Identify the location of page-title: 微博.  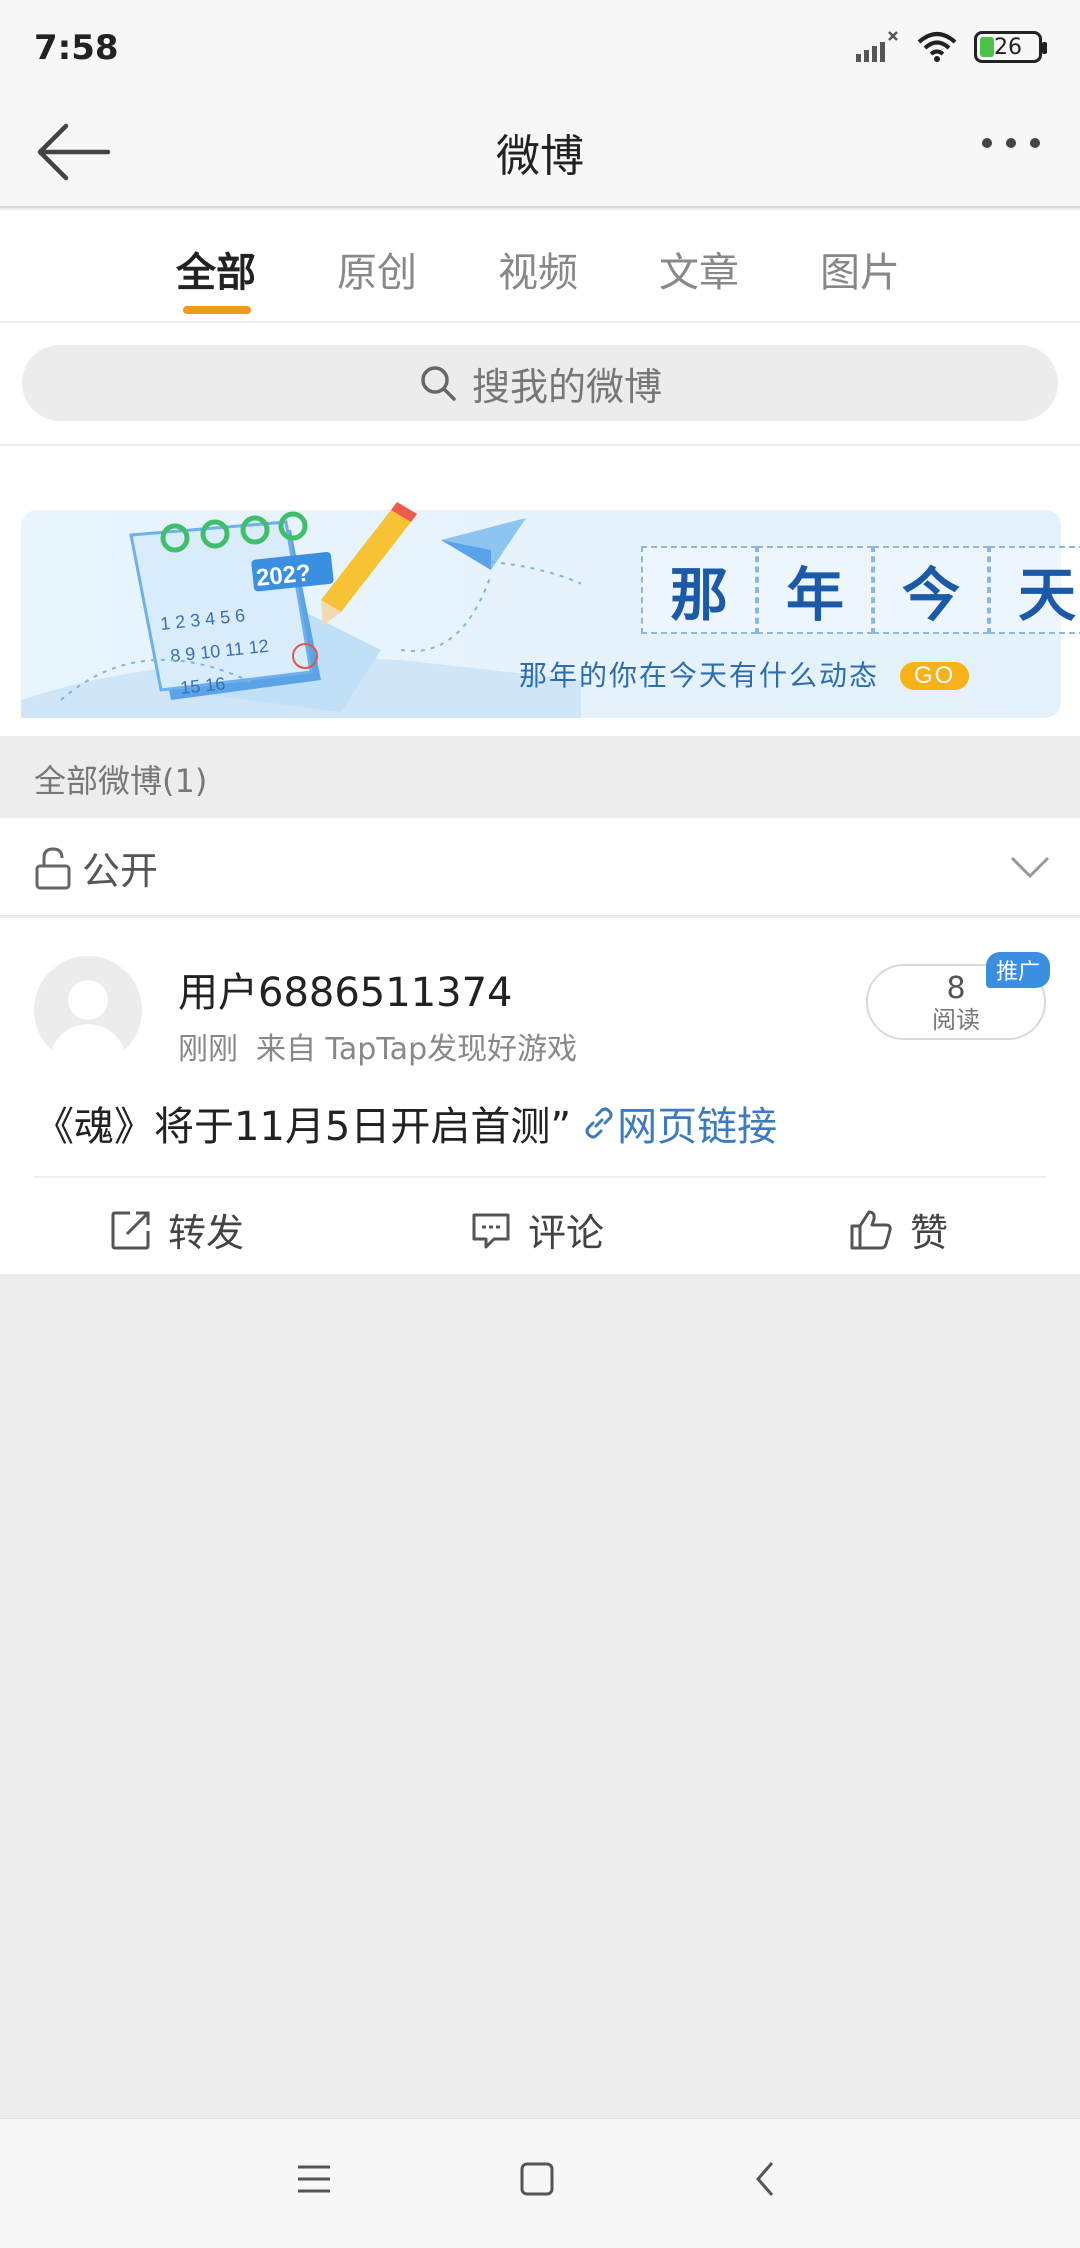
(540, 156).